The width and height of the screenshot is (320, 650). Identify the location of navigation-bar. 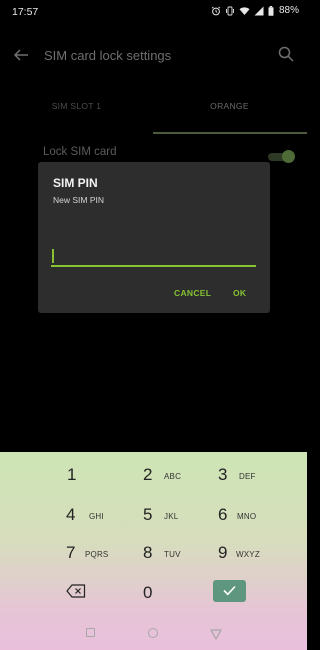
(153, 636).